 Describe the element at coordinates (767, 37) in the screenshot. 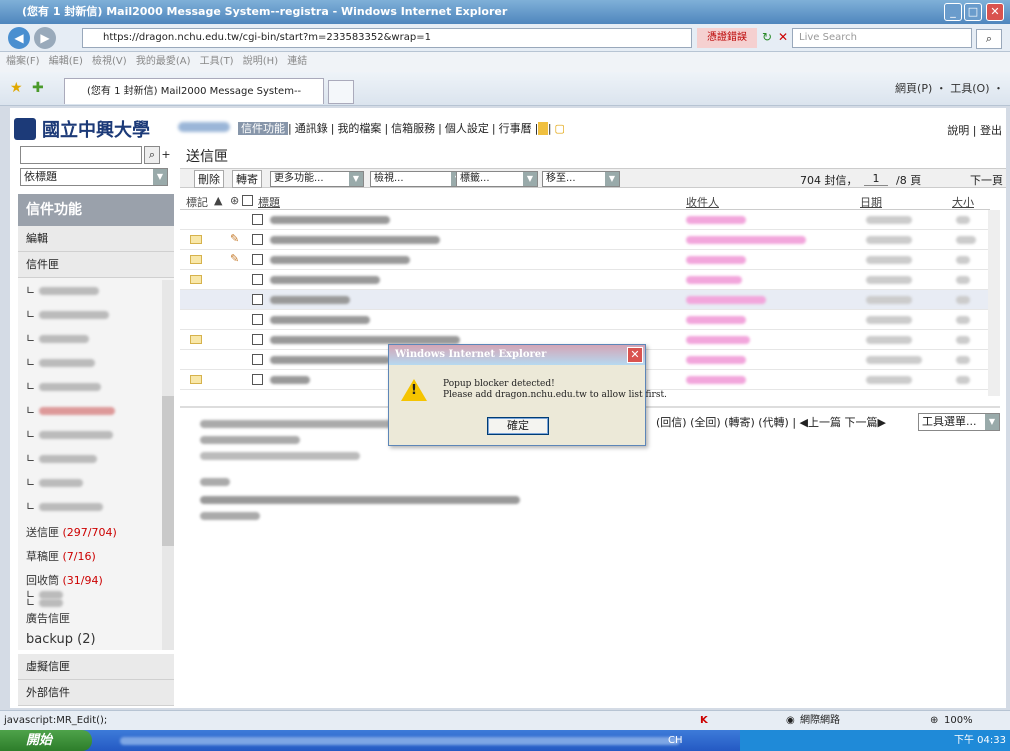

I see `refresh-icon: ↻` at that location.